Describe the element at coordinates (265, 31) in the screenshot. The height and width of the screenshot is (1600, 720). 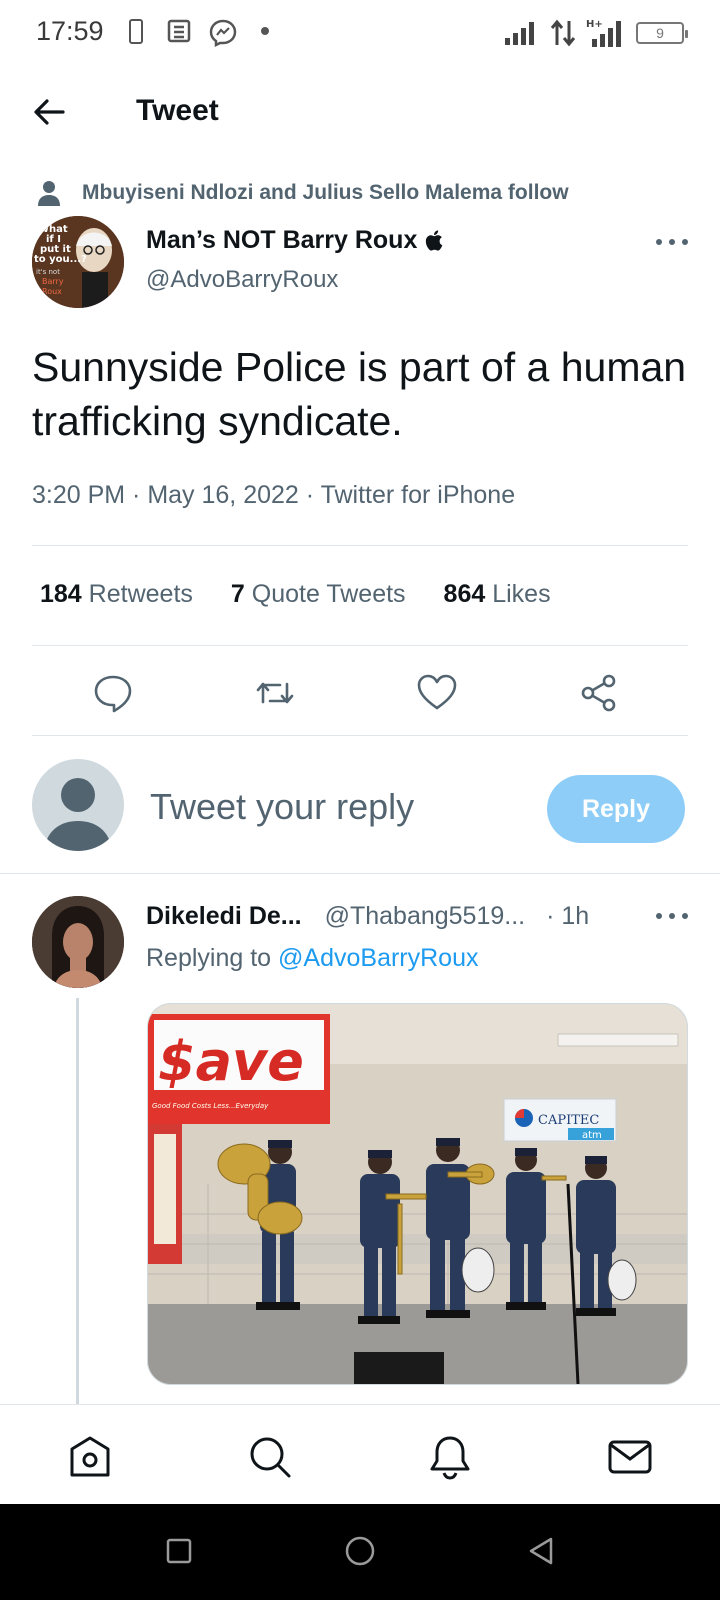
I see `notification-dot-icon` at that location.